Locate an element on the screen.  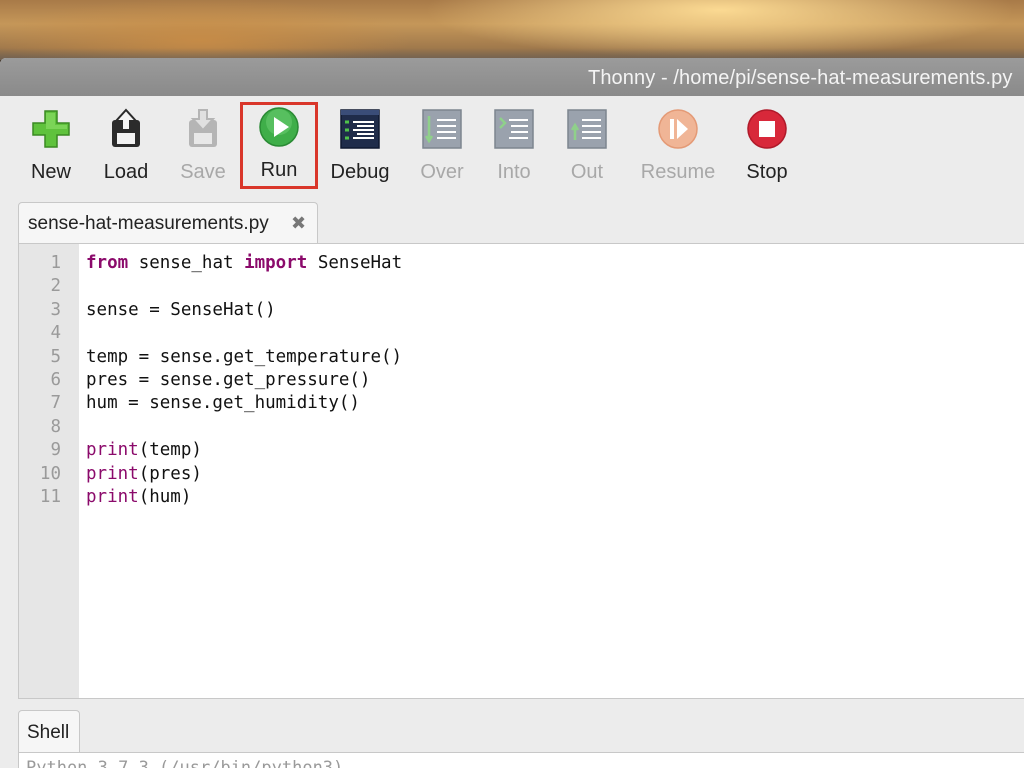
code-line: print(hum) is located at coordinates (244, 497).